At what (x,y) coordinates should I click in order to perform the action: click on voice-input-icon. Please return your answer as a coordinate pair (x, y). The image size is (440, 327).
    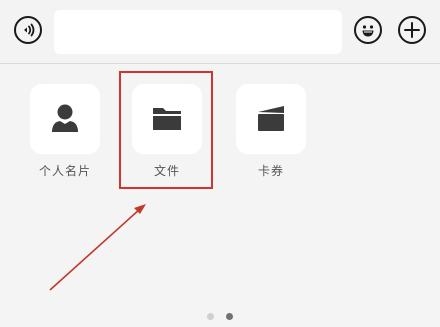
    Looking at the image, I should click on (29, 30).